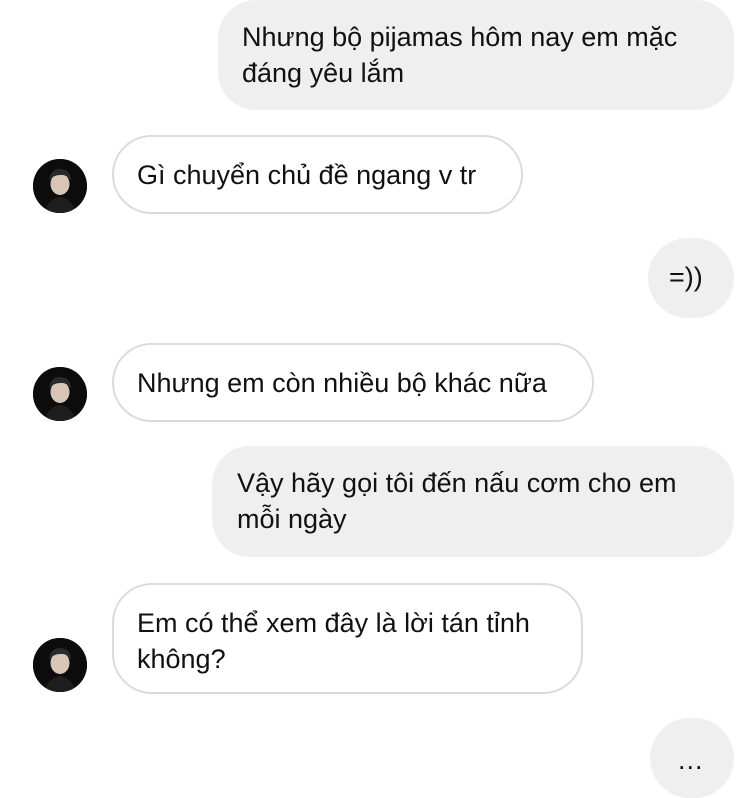 The image size is (750, 798). Describe the element at coordinates (317, 174) in the screenshot. I see `message-bubble-received: Gì chuyển chủ đề ngang v tr` at that location.